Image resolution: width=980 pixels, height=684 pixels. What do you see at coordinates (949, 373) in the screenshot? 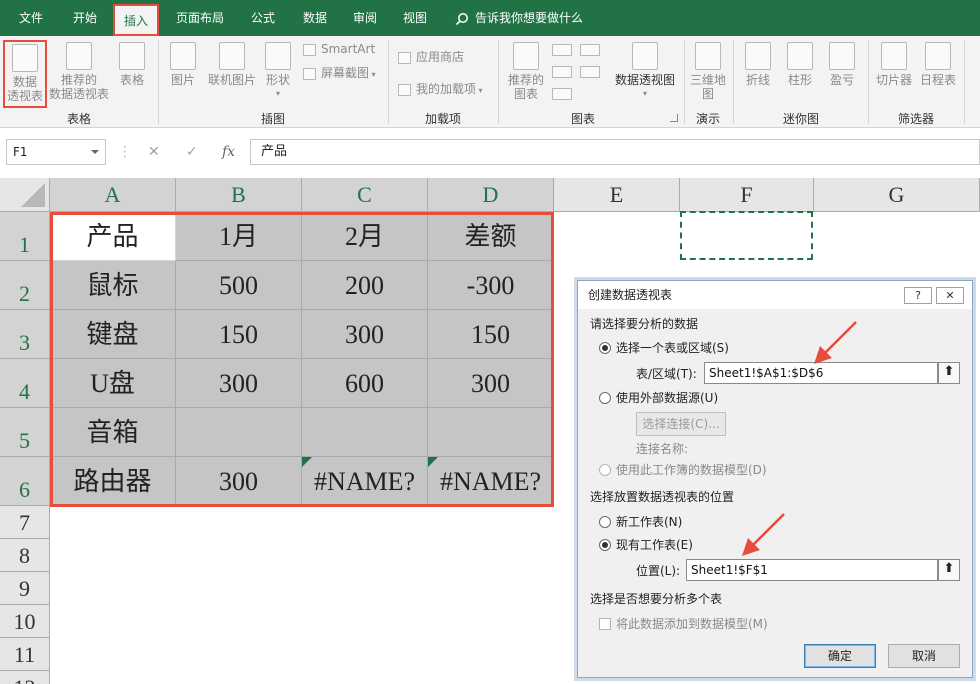
I see `range-collapse-button: ⬆` at bounding box center [949, 373].